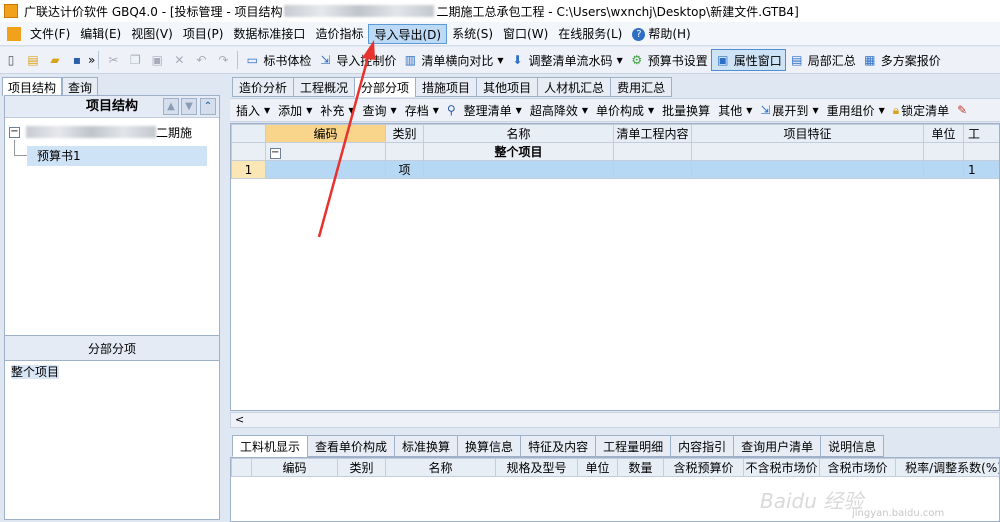 The width and height of the screenshot is (1000, 522). I want to click on tab-labor-material-summary: 人材机汇总, so click(574, 87).